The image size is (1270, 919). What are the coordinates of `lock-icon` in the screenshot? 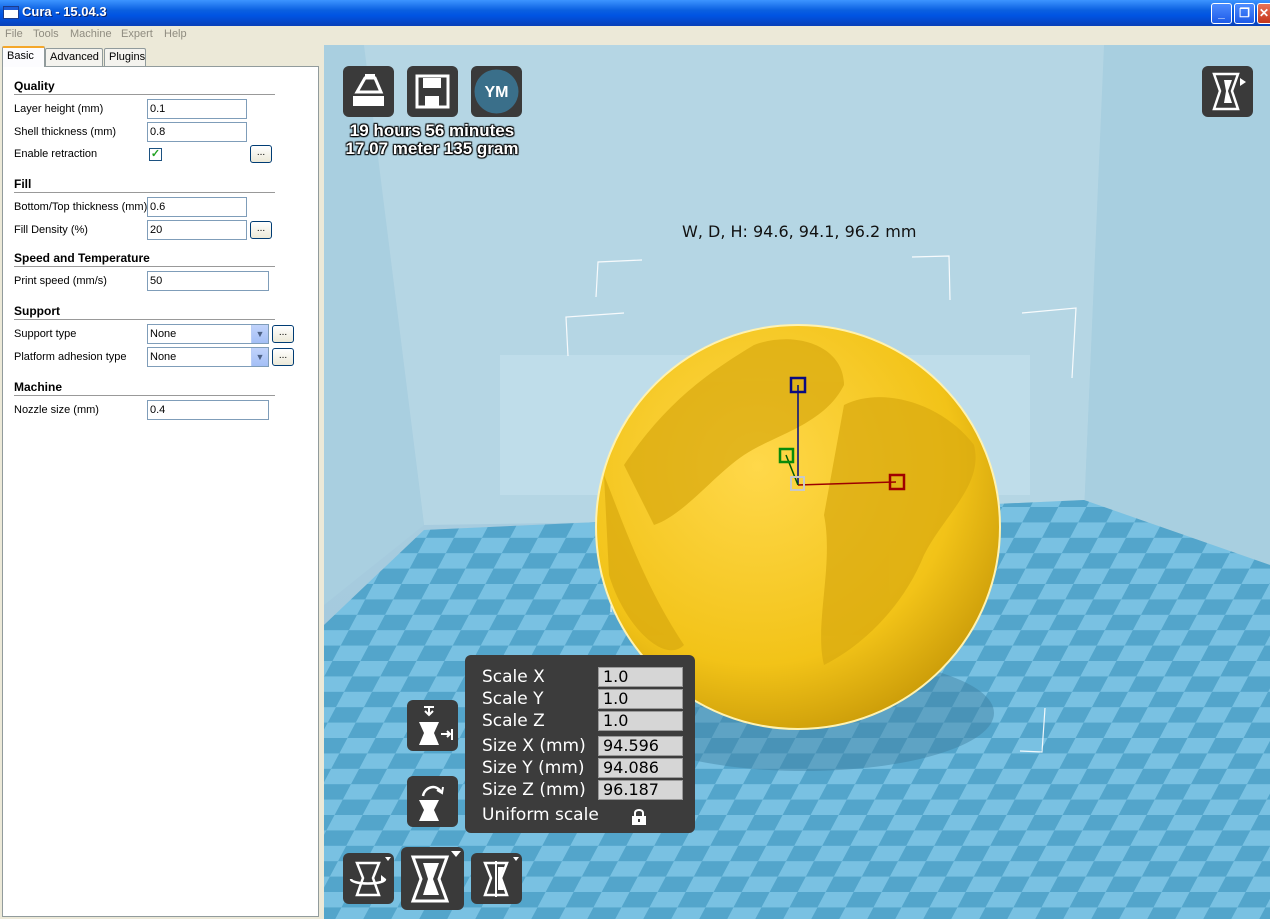 It's located at (639, 817).